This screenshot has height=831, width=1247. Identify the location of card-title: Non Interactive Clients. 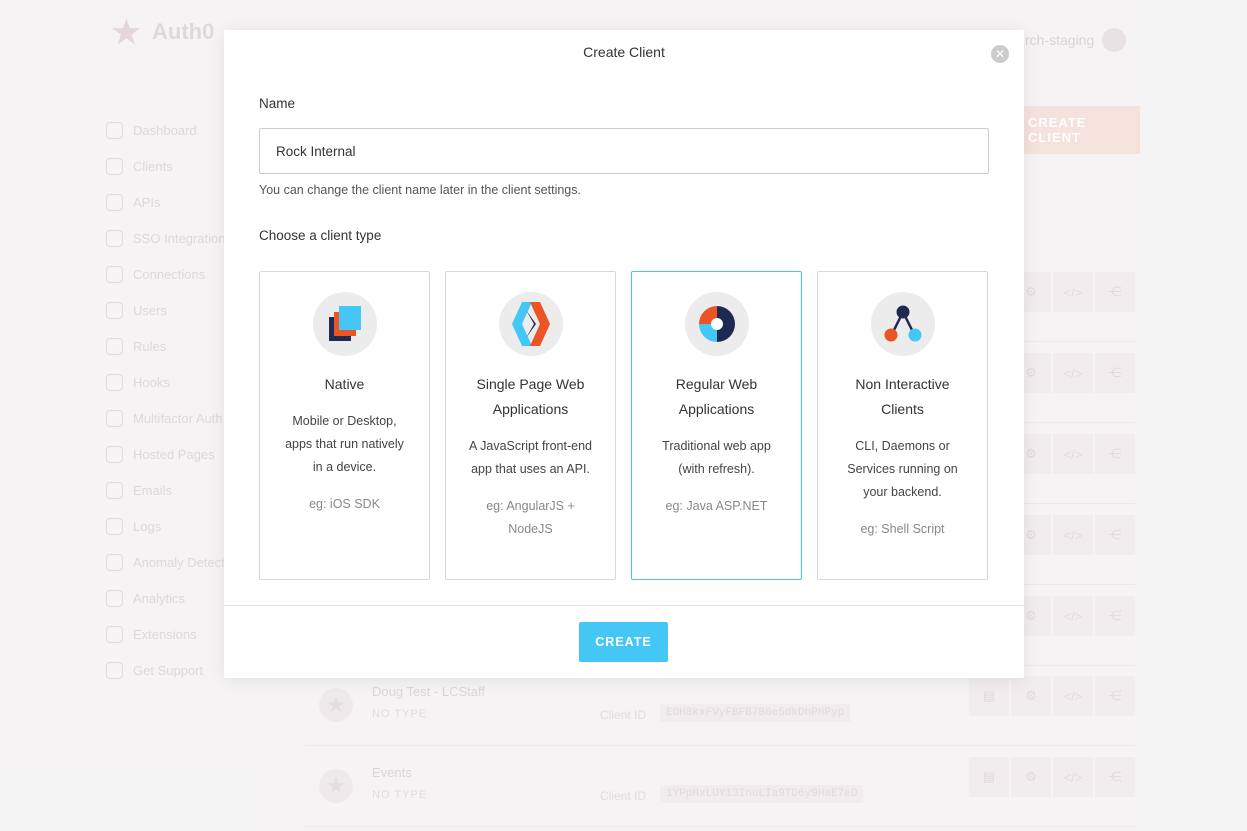
(902, 396).